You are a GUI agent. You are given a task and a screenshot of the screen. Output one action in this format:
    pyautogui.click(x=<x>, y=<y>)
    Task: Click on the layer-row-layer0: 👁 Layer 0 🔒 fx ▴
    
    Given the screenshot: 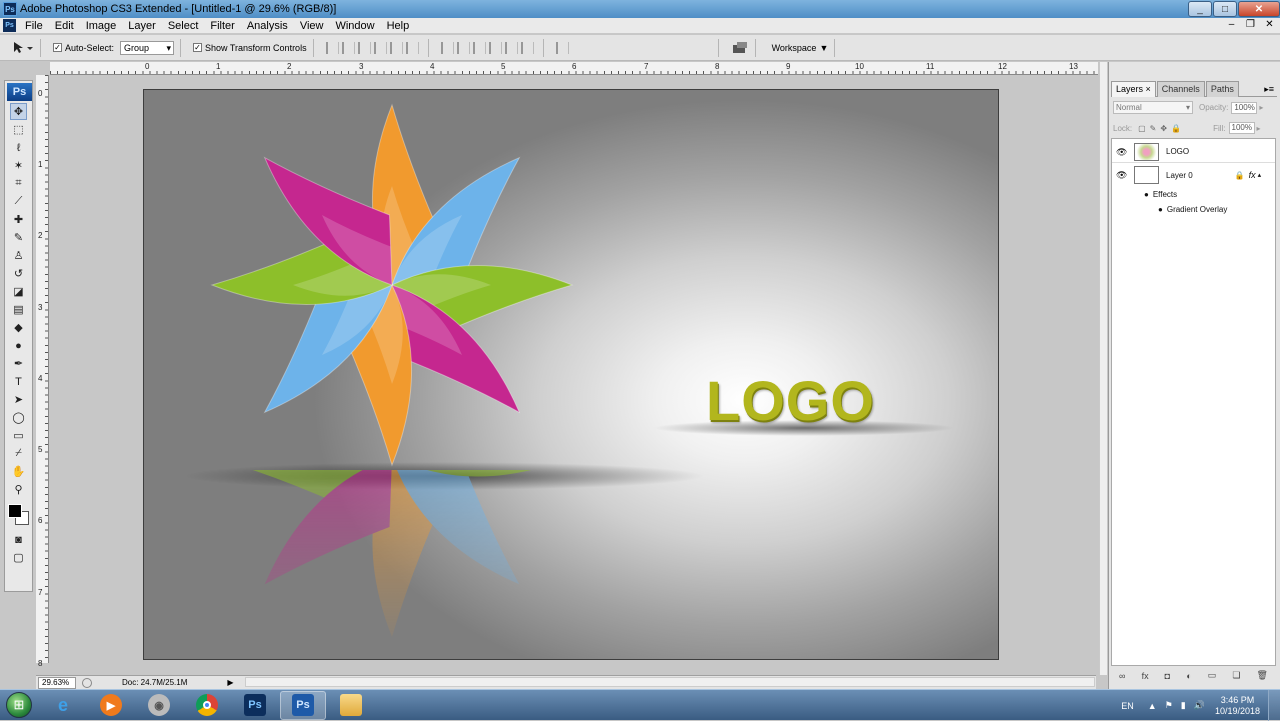 What is the action you would take?
    pyautogui.click(x=1193, y=175)
    